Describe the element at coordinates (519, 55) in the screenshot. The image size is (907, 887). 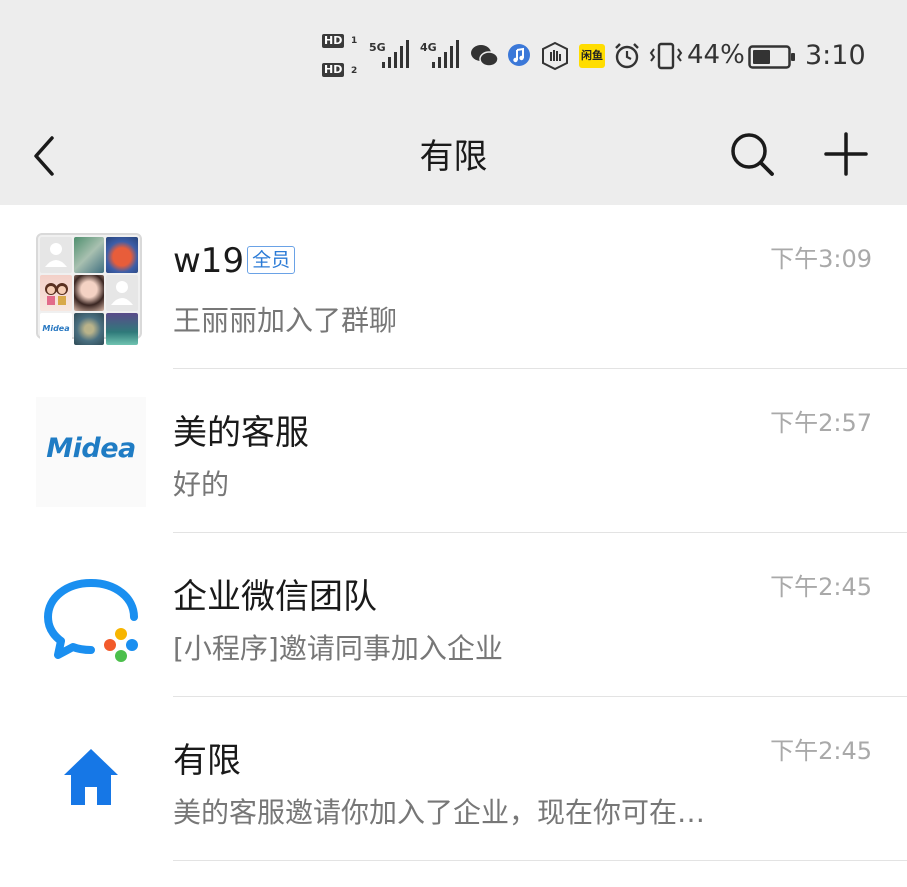
I see `music-icon` at that location.